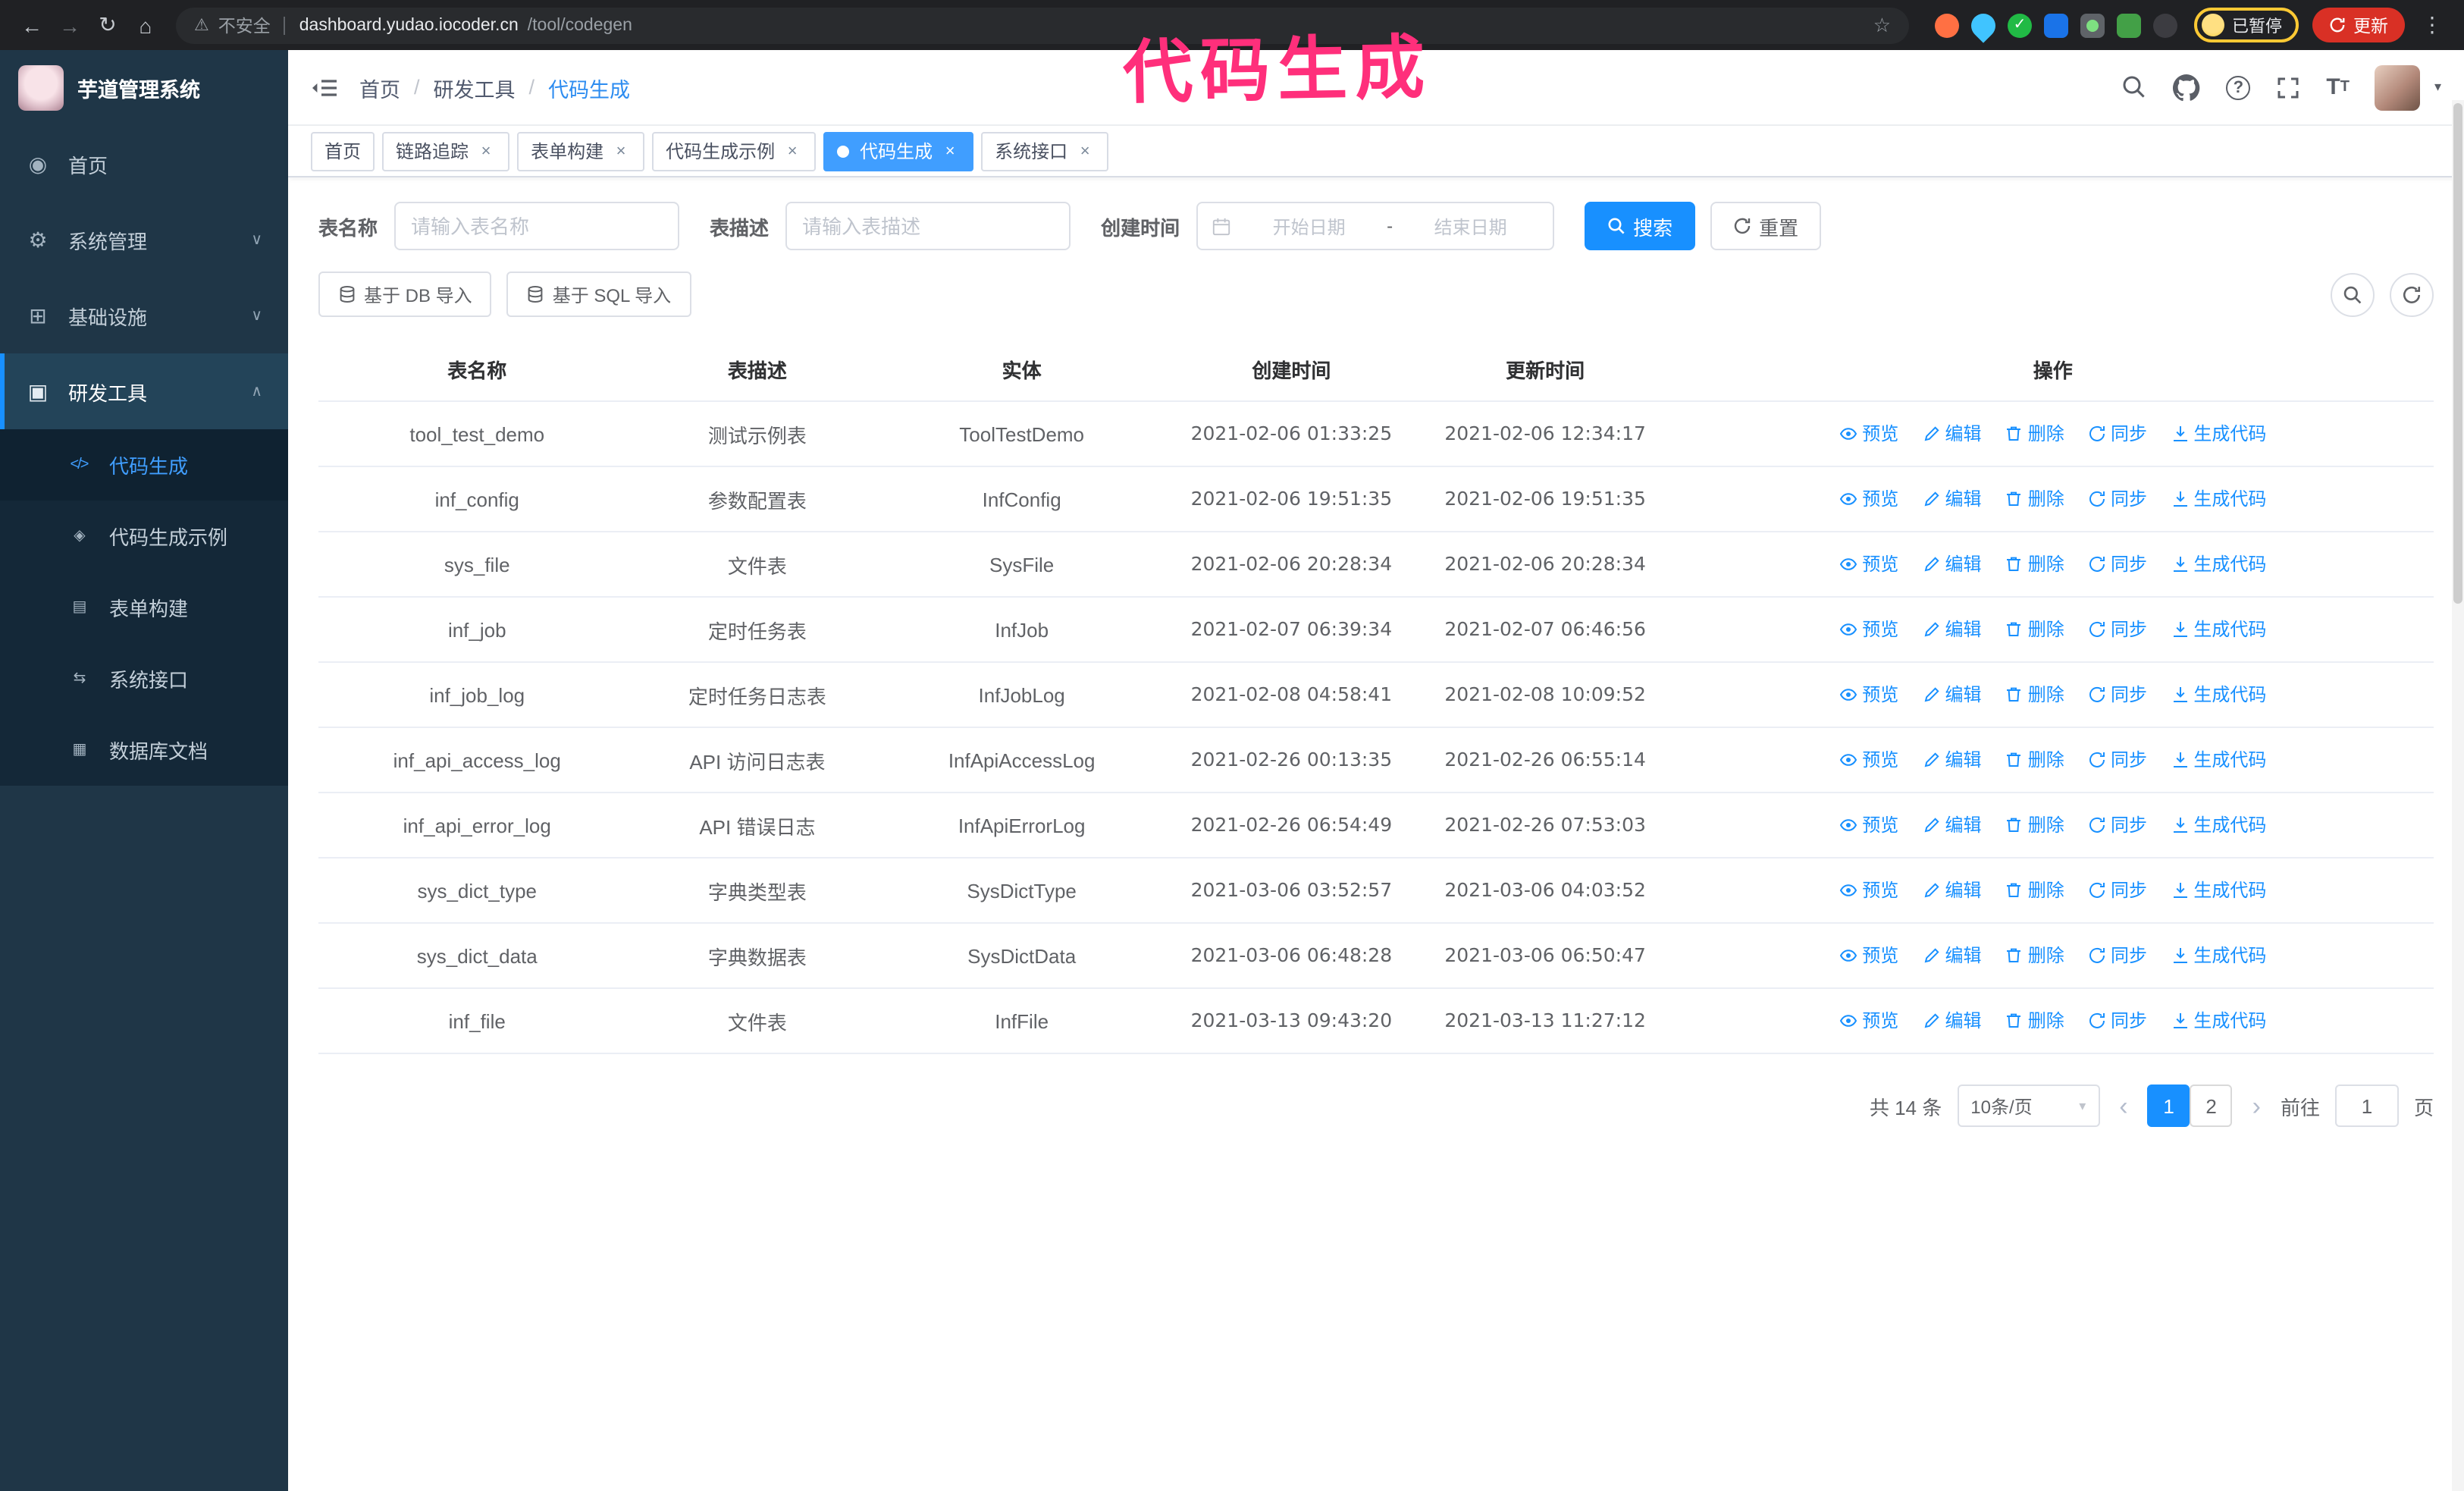 The width and height of the screenshot is (2464, 1491). Describe the element at coordinates (2020, 25) in the screenshot. I see `extension-check-icon: ✓` at that location.